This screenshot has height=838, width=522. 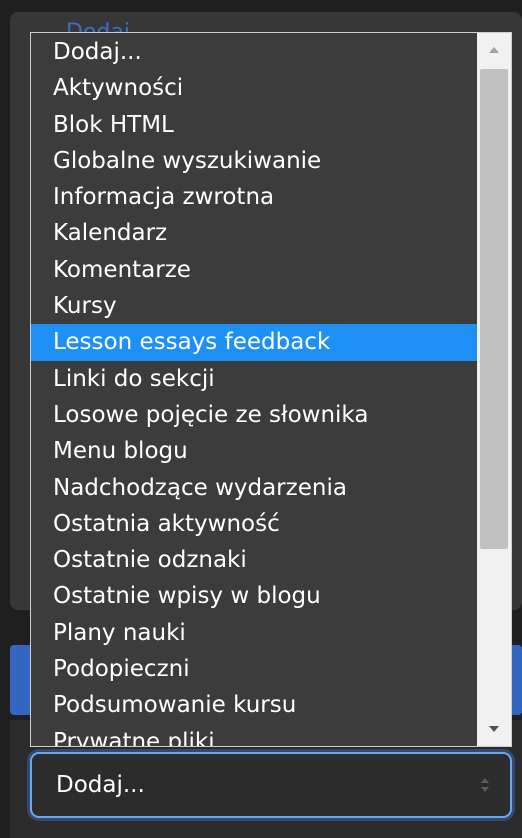 I want to click on dropdown-option: Lesson essays feedback, so click(x=254, y=342).